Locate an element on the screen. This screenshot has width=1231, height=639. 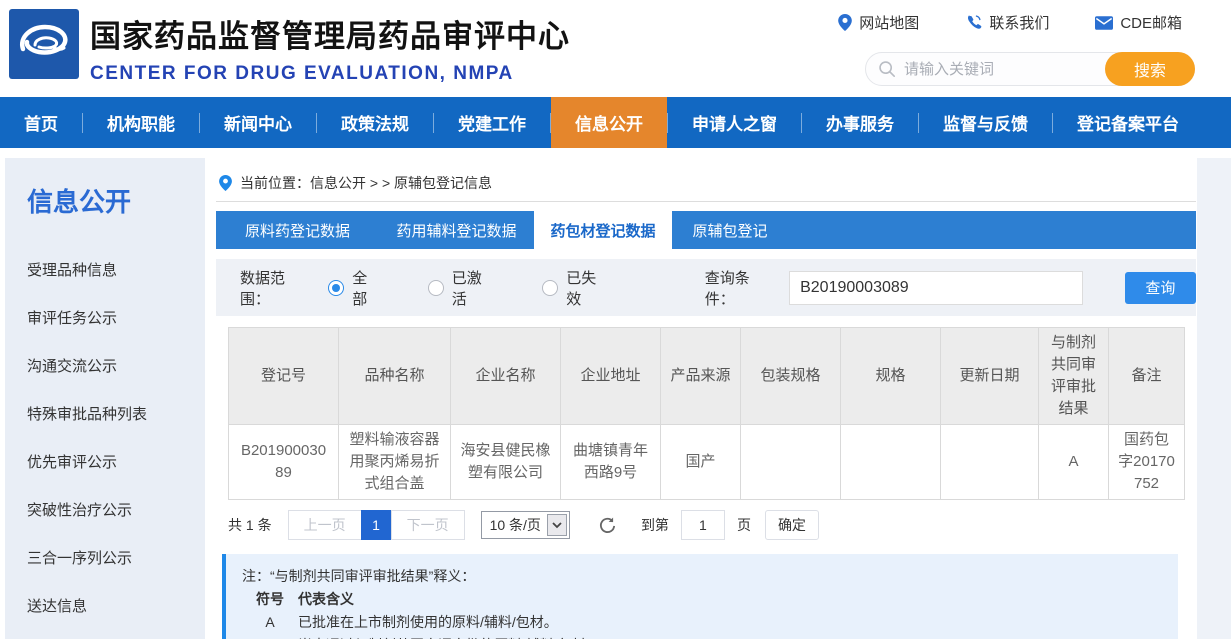
tab-apiexcipientpackaging-registration: 原辅包登记 is located at coordinates (730, 230).